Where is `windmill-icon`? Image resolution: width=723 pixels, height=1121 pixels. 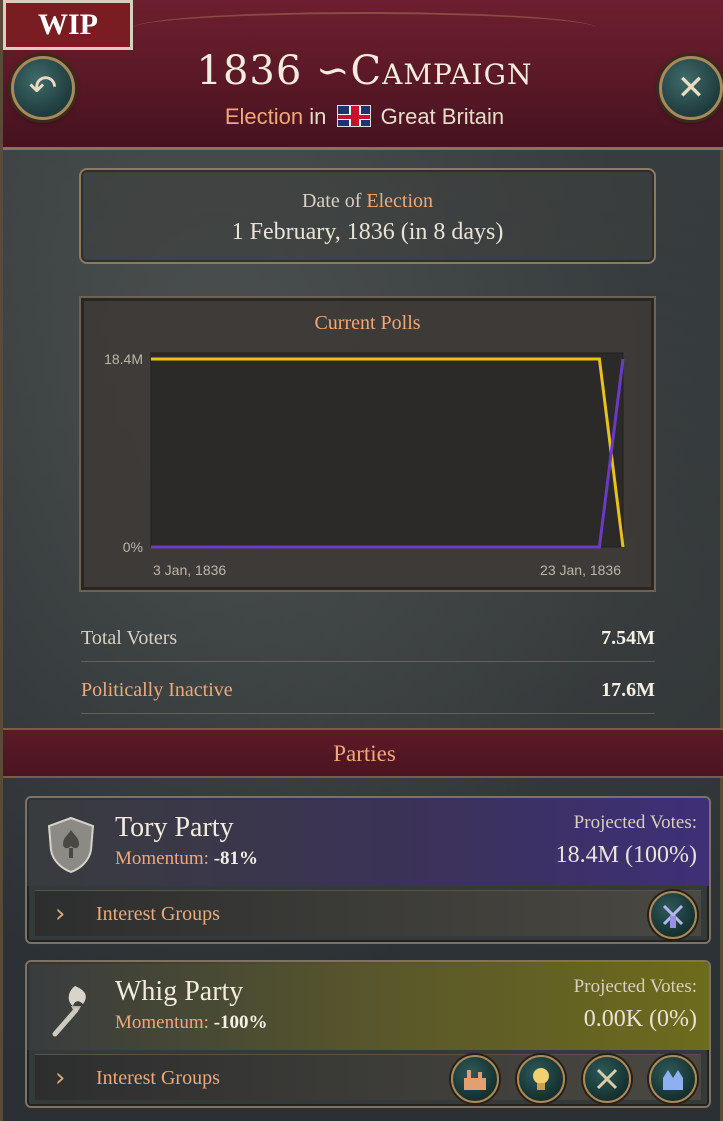
windmill-icon is located at coordinates (673, 915).